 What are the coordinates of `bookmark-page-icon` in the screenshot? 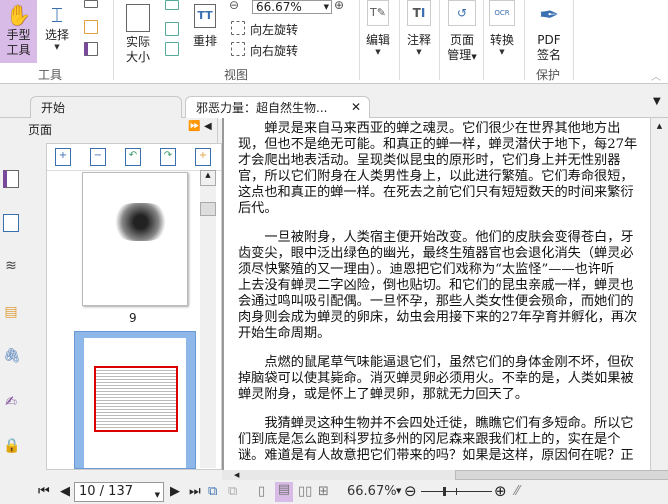 It's located at (91, 49).